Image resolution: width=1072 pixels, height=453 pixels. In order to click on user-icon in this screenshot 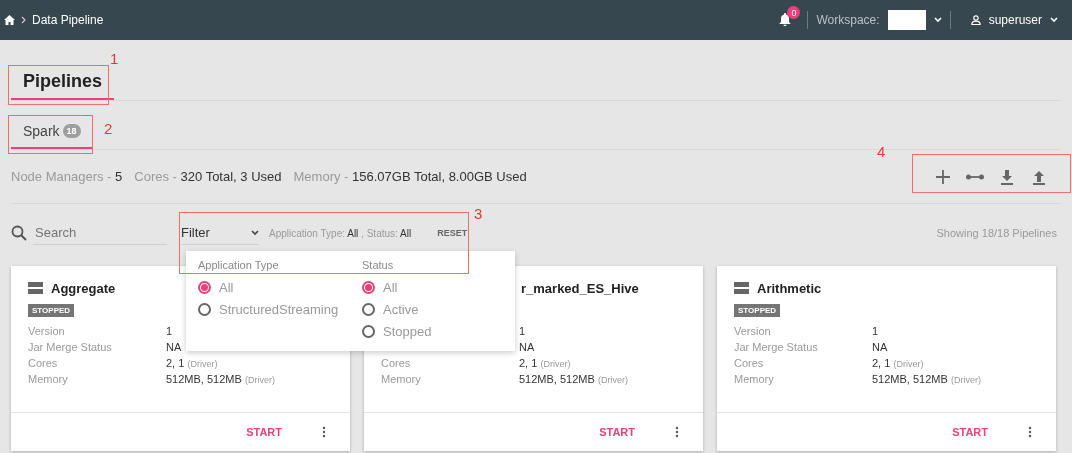, I will do `click(975, 20)`.